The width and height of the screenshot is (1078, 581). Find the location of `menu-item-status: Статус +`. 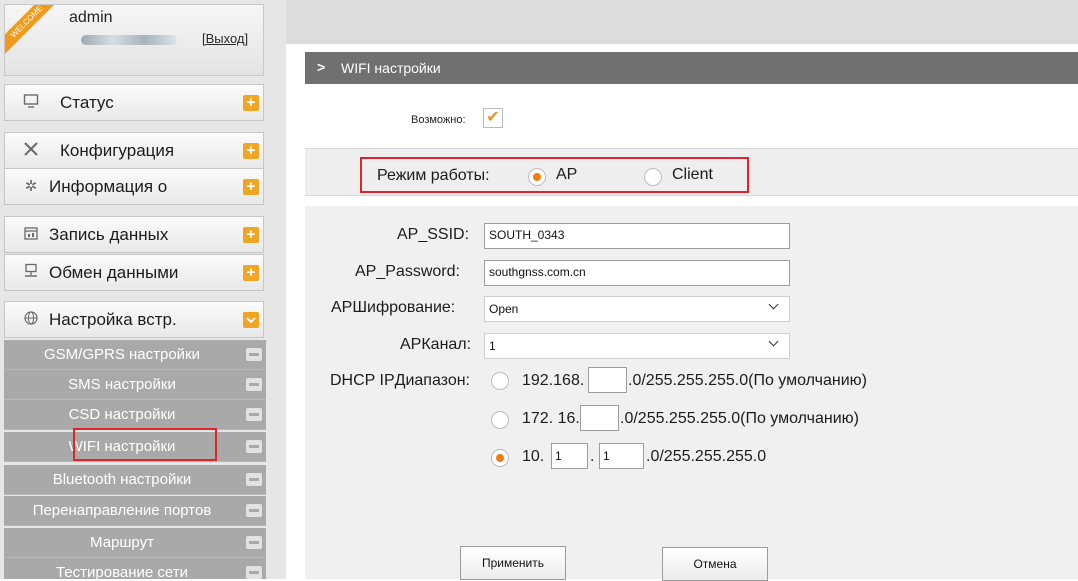

menu-item-status: Статус + is located at coordinates (134, 102).